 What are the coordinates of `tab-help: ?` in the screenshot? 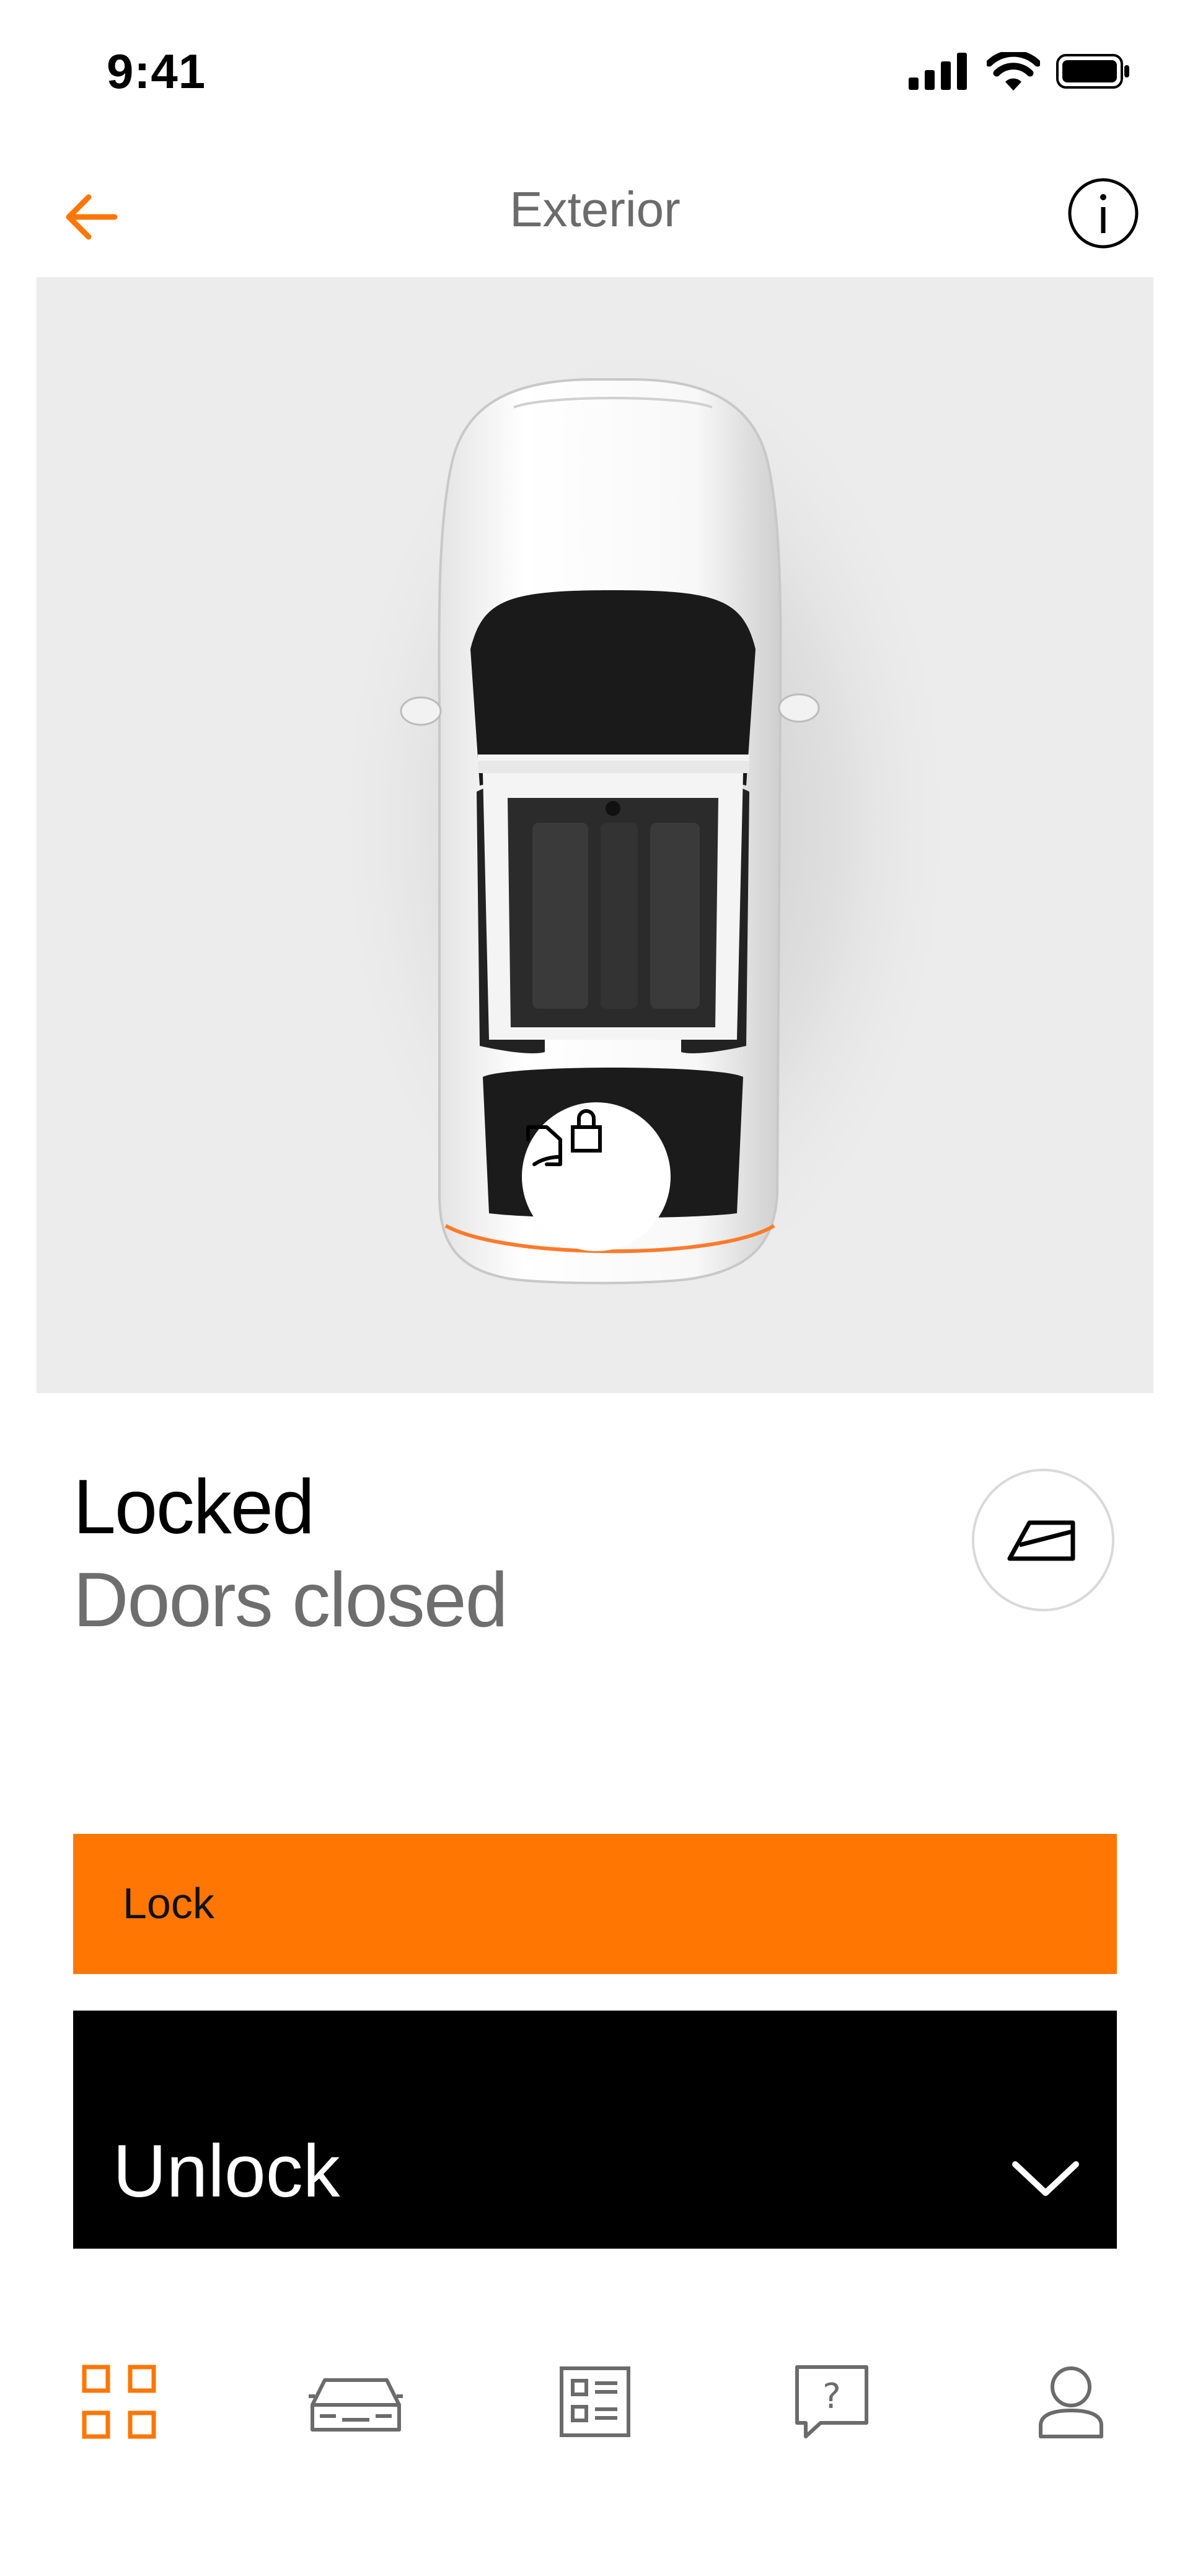 It's located at (831, 2401).